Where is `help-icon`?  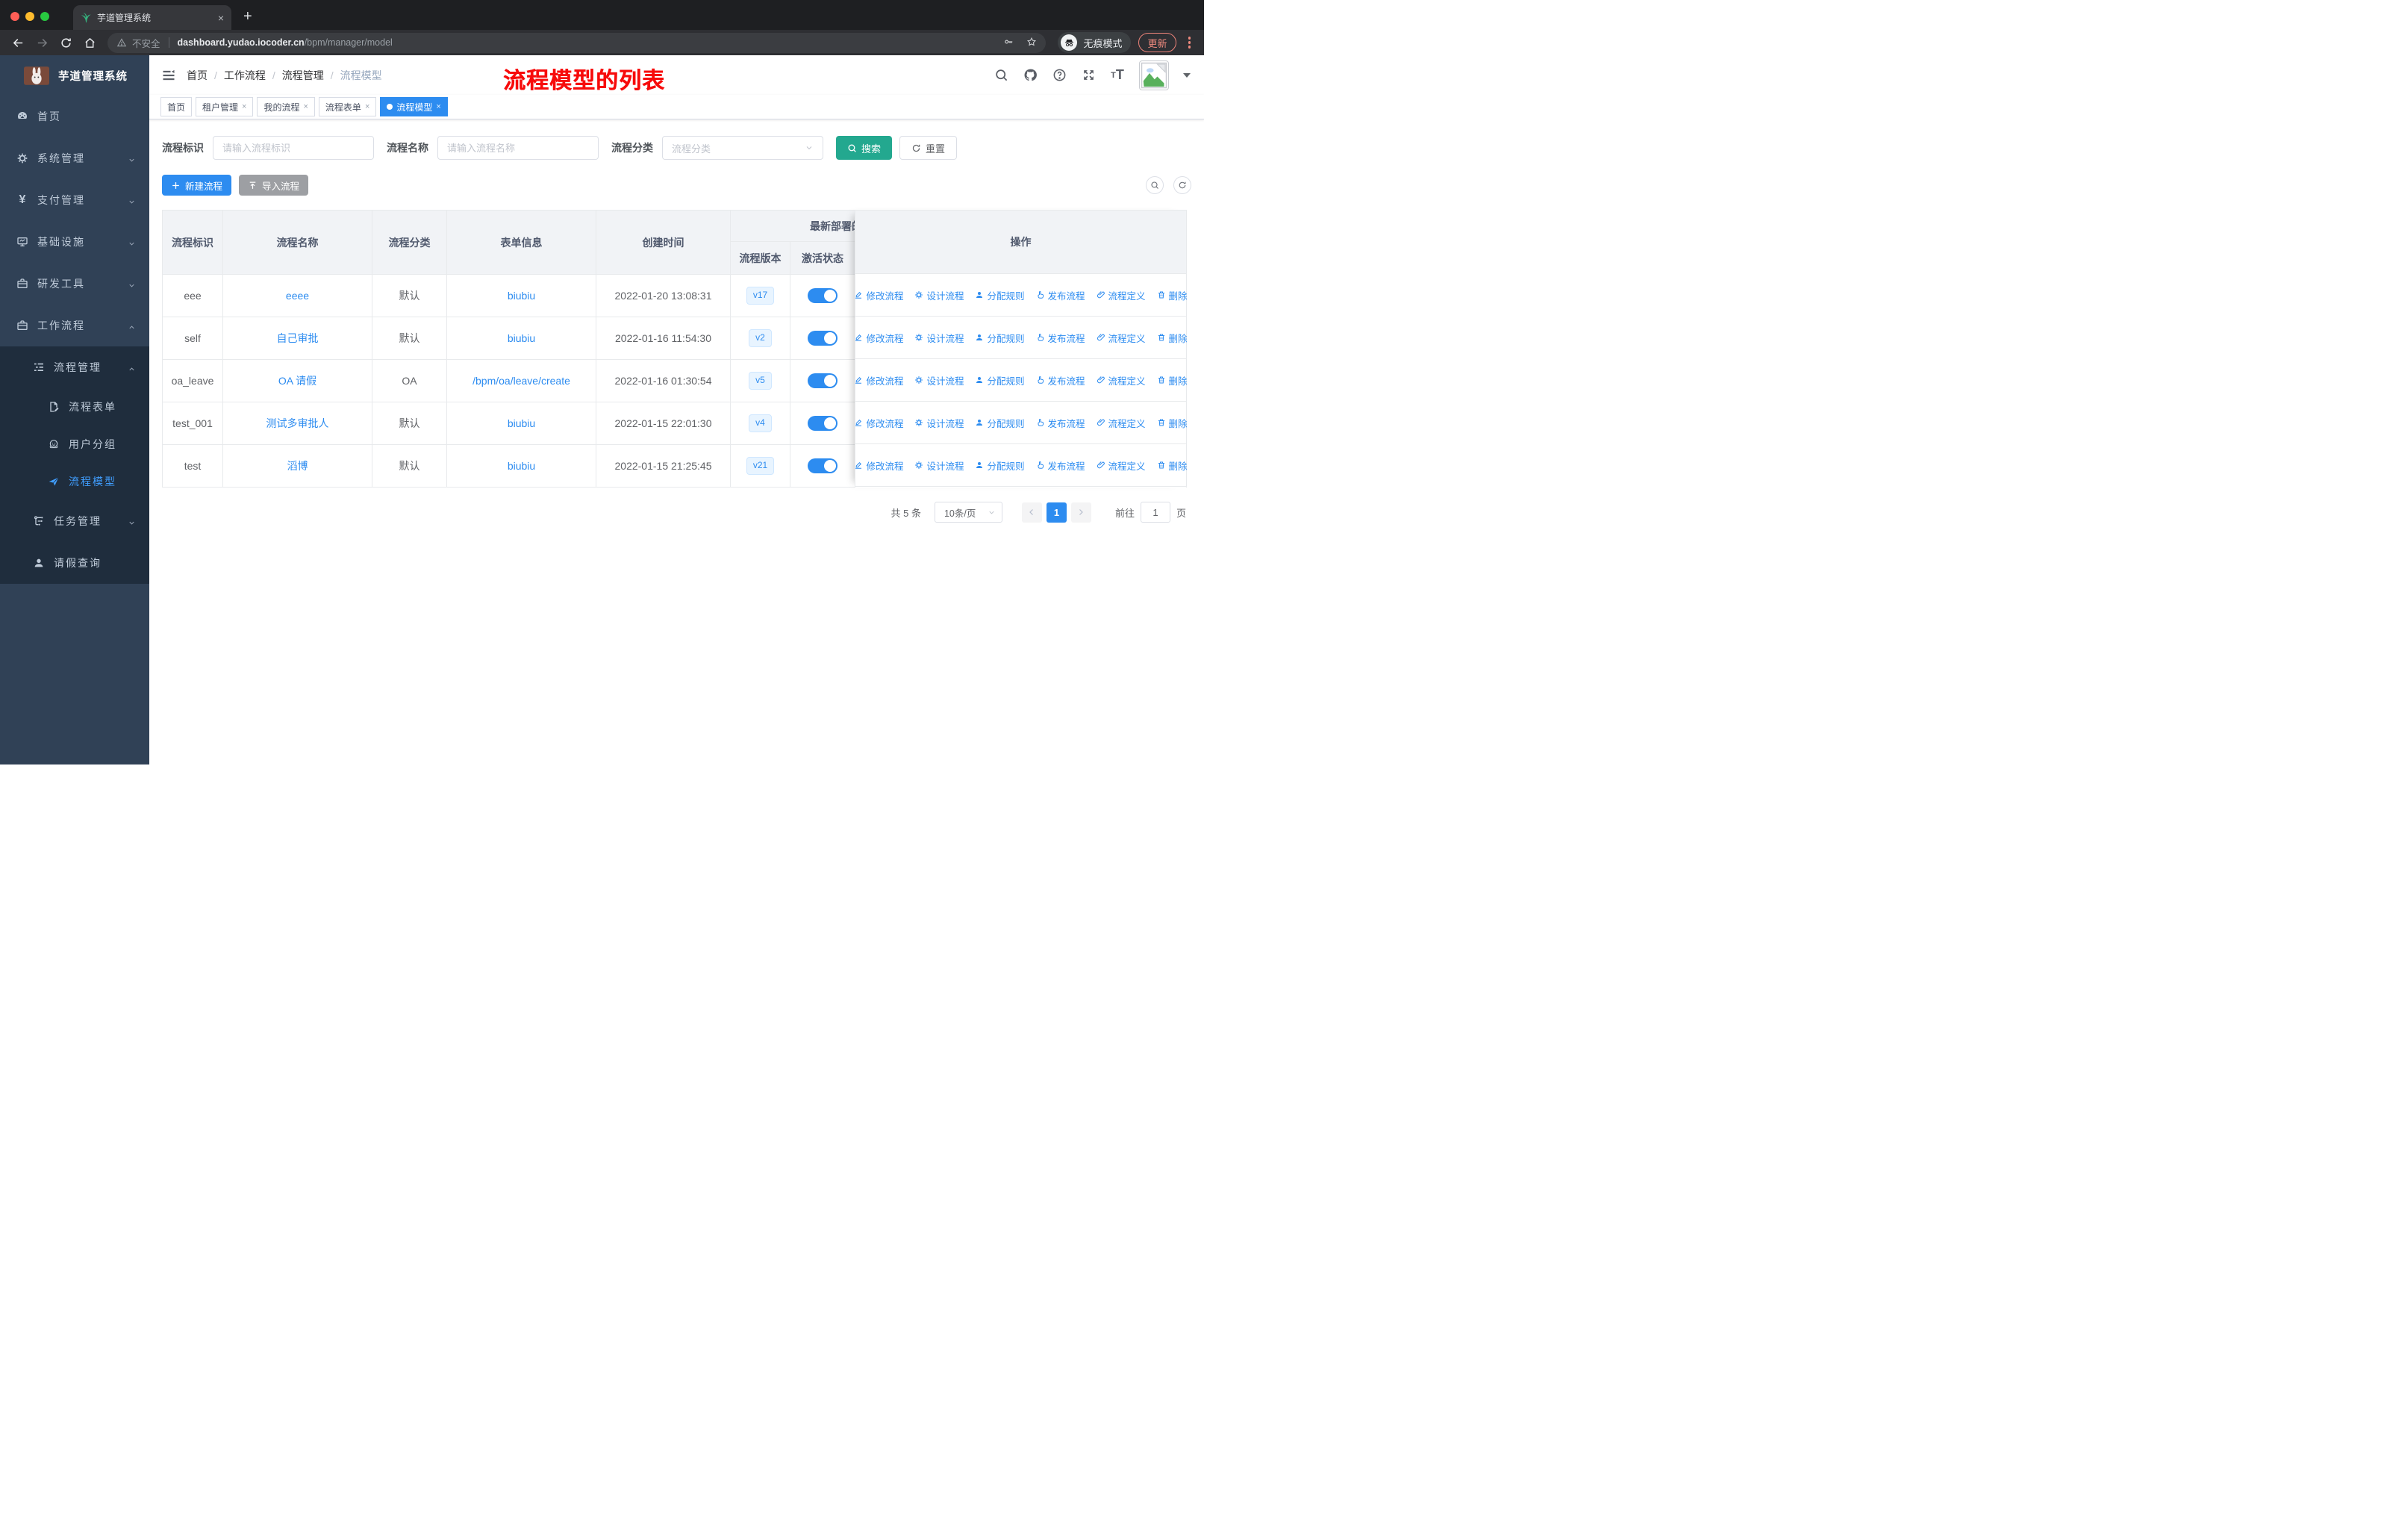
help-icon is located at coordinates (1059, 76).